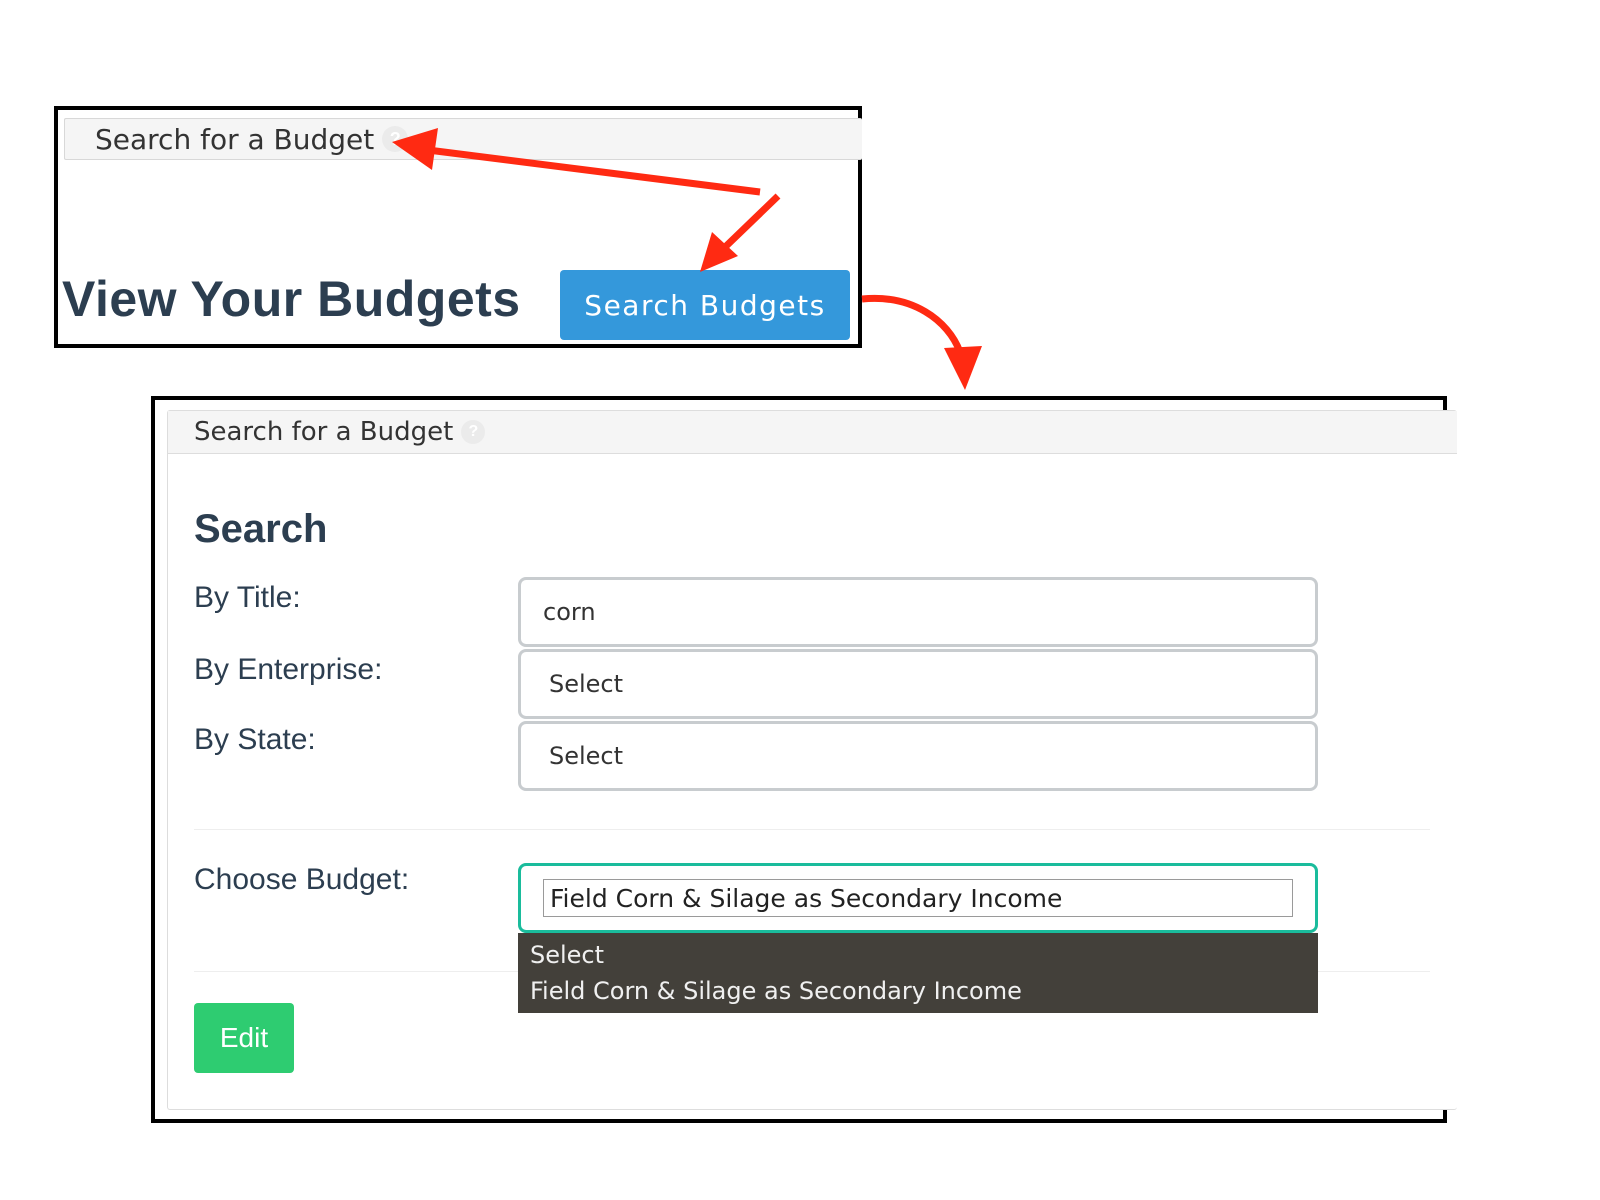  Describe the element at coordinates (235, 139) in the screenshot. I see `top-panel-header-title: Search for a Budget` at that location.